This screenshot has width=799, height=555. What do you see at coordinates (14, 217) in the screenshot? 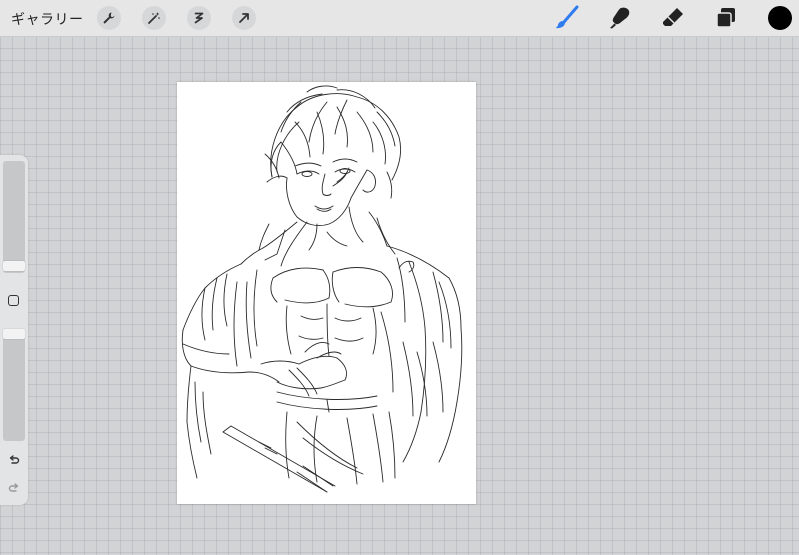
I see `brush-size-slider` at bounding box center [14, 217].